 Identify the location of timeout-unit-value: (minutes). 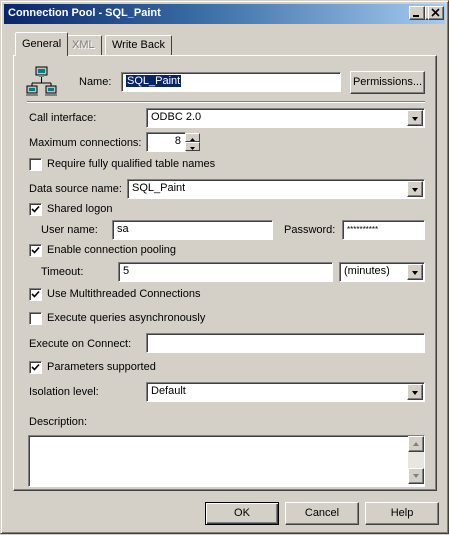
(367, 271).